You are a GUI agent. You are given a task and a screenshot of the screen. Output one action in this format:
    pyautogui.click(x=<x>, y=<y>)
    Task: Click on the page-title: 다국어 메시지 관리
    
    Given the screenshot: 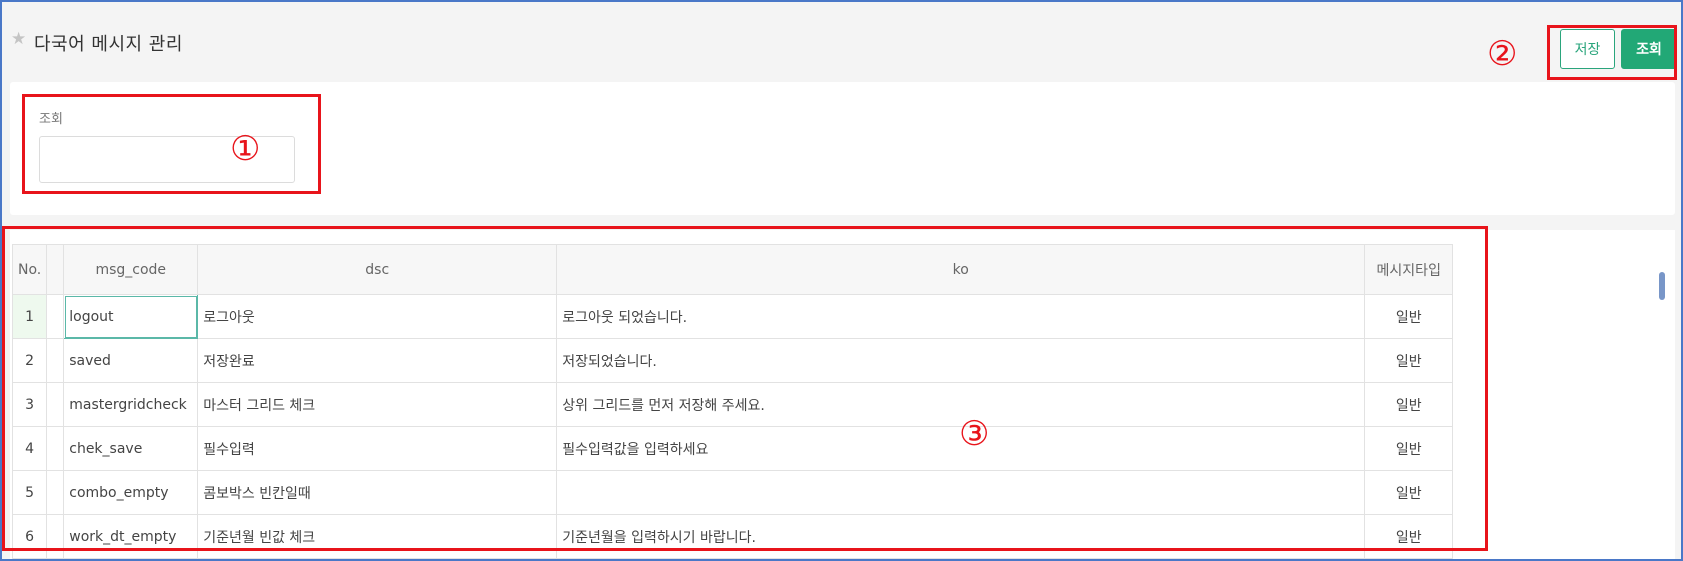 What is the action you would take?
    pyautogui.click(x=108, y=44)
    